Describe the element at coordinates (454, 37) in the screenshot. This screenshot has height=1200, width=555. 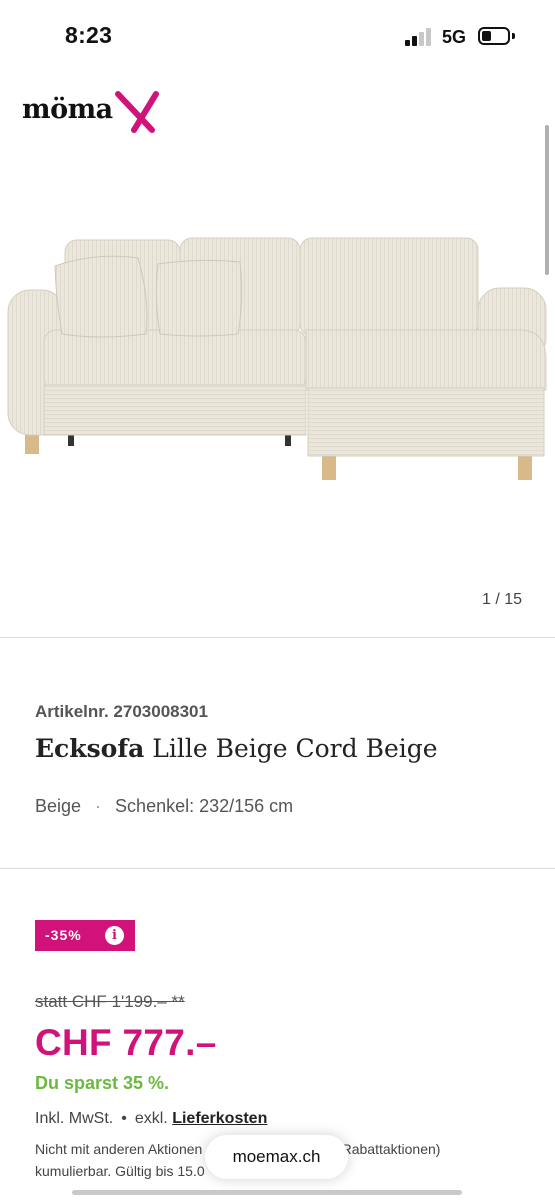
I see `network-label: 5G` at that location.